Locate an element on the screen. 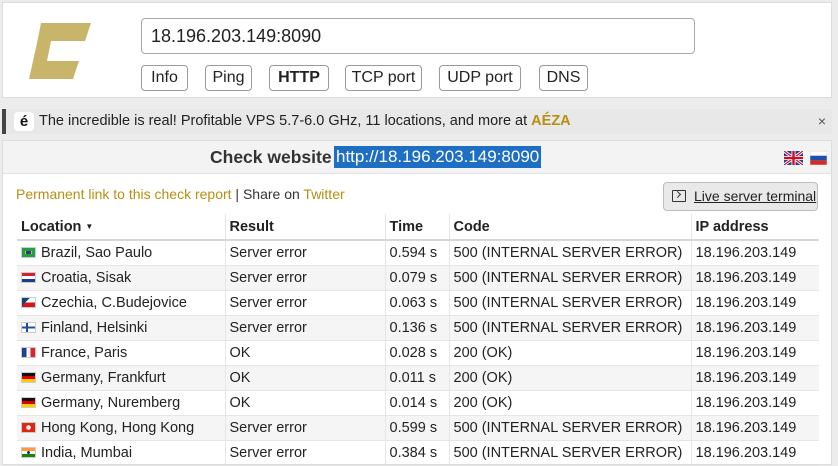 Image resolution: width=838 pixels, height=466 pixels. table-header-row: Location ▼ Result Time Code IP address is located at coordinates (418, 227).